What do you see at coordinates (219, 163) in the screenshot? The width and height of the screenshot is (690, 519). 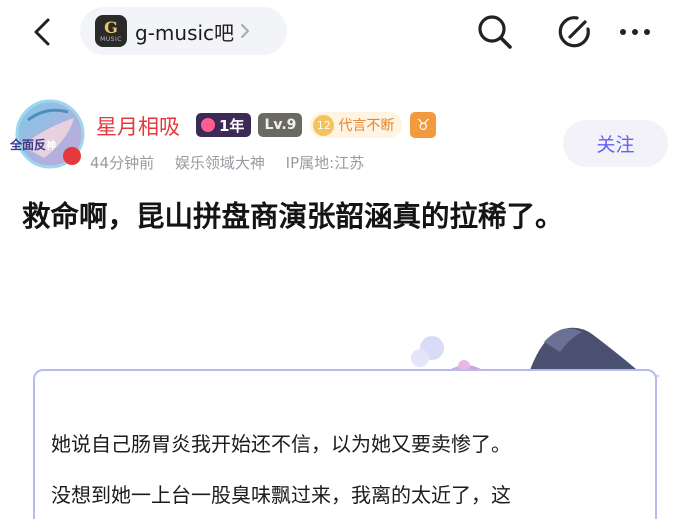 I see `author-title: 娱乐领域大神` at bounding box center [219, 163].